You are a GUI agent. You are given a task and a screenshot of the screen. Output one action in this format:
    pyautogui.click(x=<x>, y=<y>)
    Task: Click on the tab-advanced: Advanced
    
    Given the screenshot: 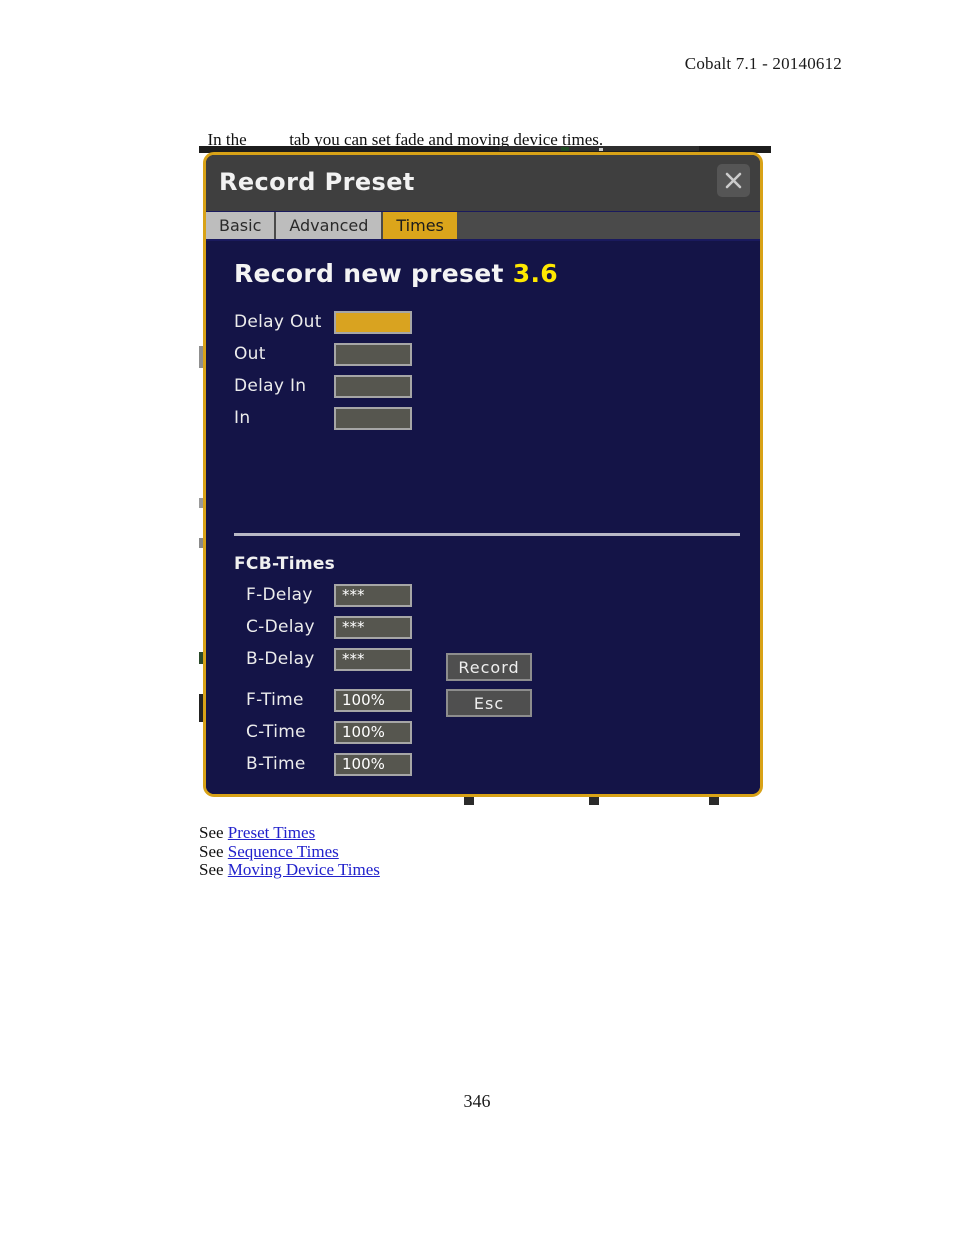 What is the action you would take?
    pyautogui.click(x=330, y=225)
    